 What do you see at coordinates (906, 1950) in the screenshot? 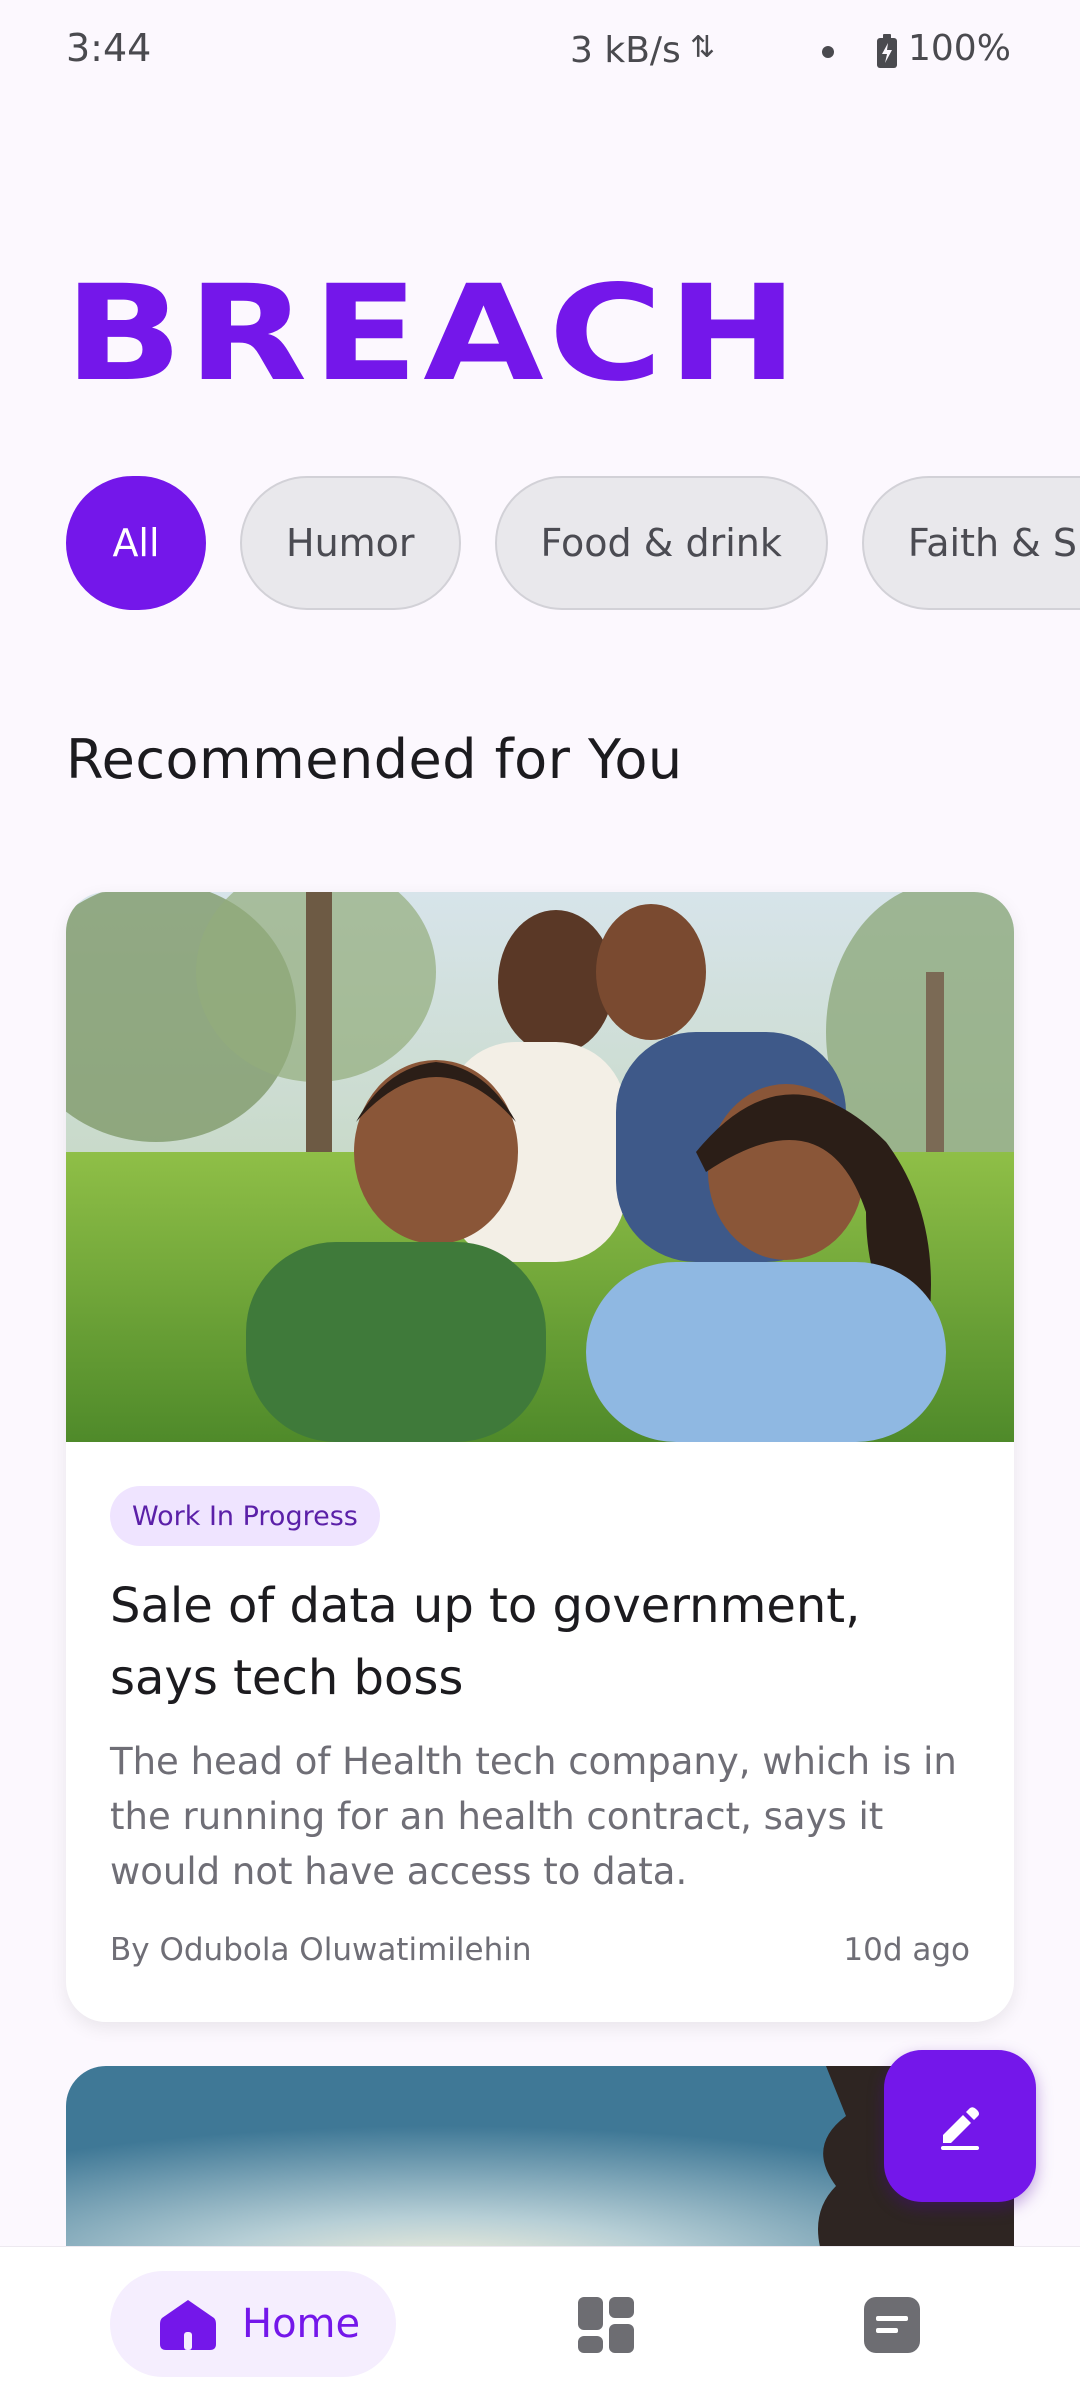
I see `article-time: 10d ago` at bounding box center [906, 1950].